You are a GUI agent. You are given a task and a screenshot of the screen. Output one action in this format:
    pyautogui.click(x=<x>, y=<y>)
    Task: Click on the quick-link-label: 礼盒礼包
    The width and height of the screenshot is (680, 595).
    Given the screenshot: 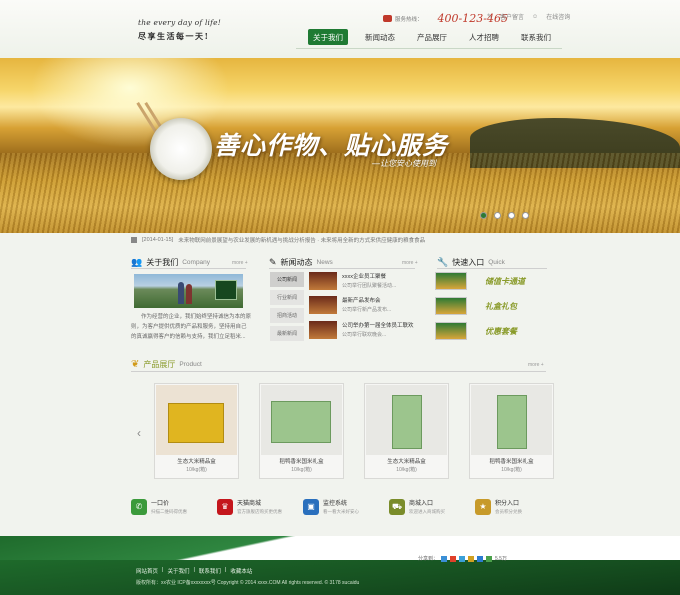 What is the action you would take?
    pyautogui.click(x=501, y=306)
    